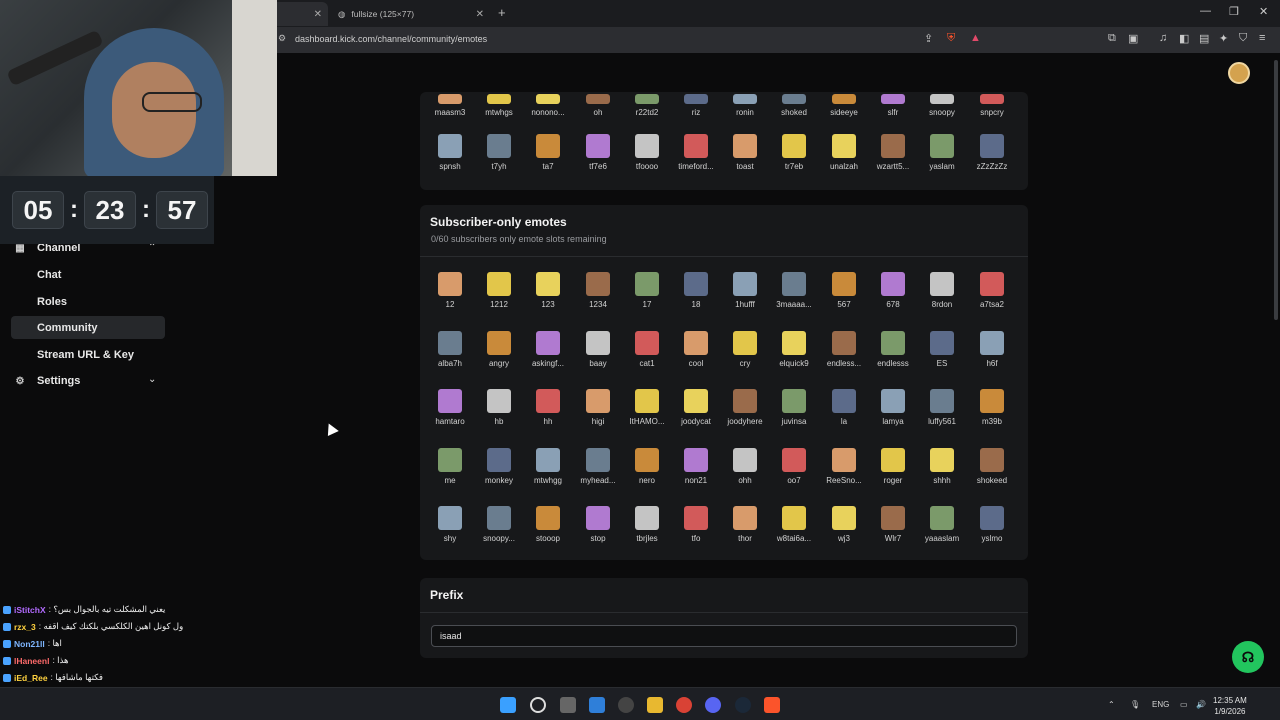 Image resolution: width=1280 pixels, height=720 pixels. Describe the element at coordinates (548, 524) in the screenshot. I see `emote-item: stooop` at that location.